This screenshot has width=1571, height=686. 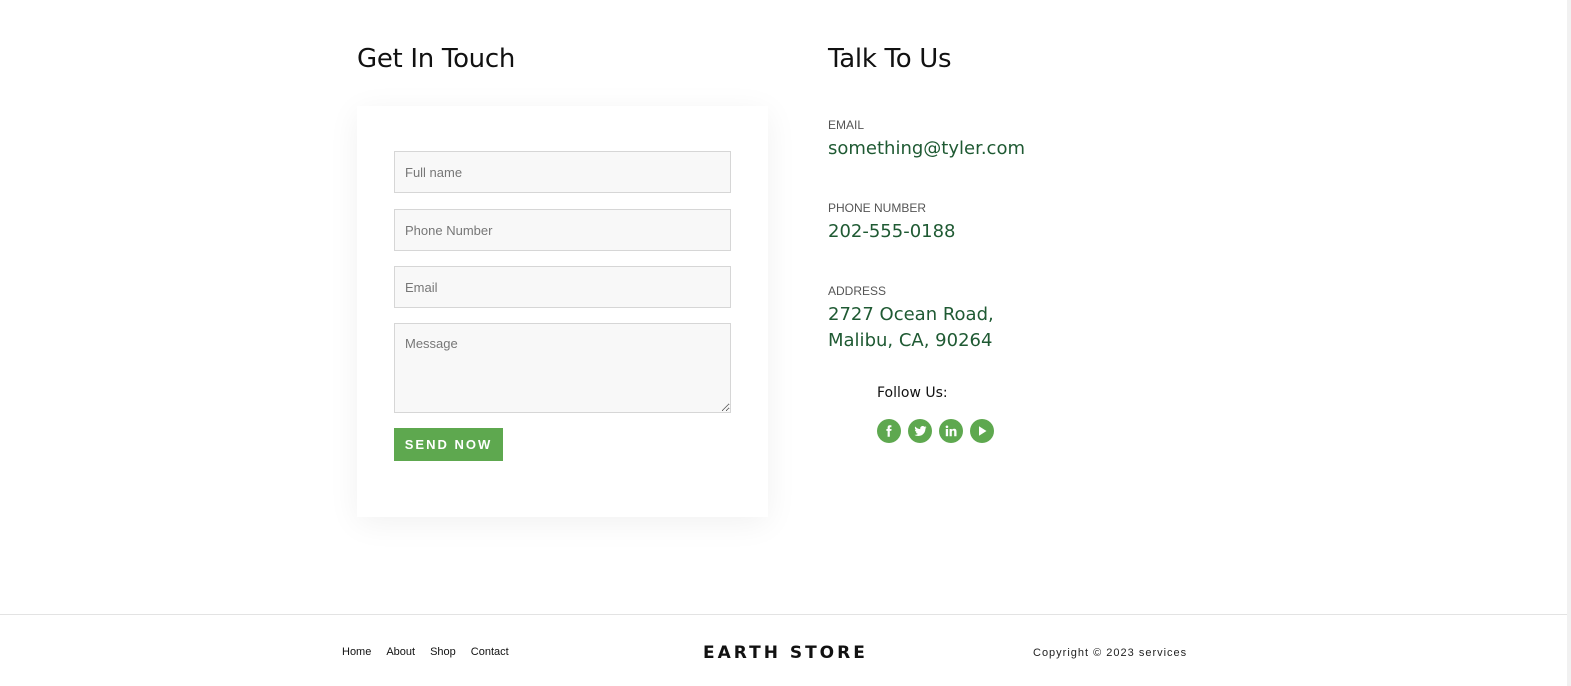 I want to click on address-line-2: Malibu, CA, 90264, so click(x=910, y=340).